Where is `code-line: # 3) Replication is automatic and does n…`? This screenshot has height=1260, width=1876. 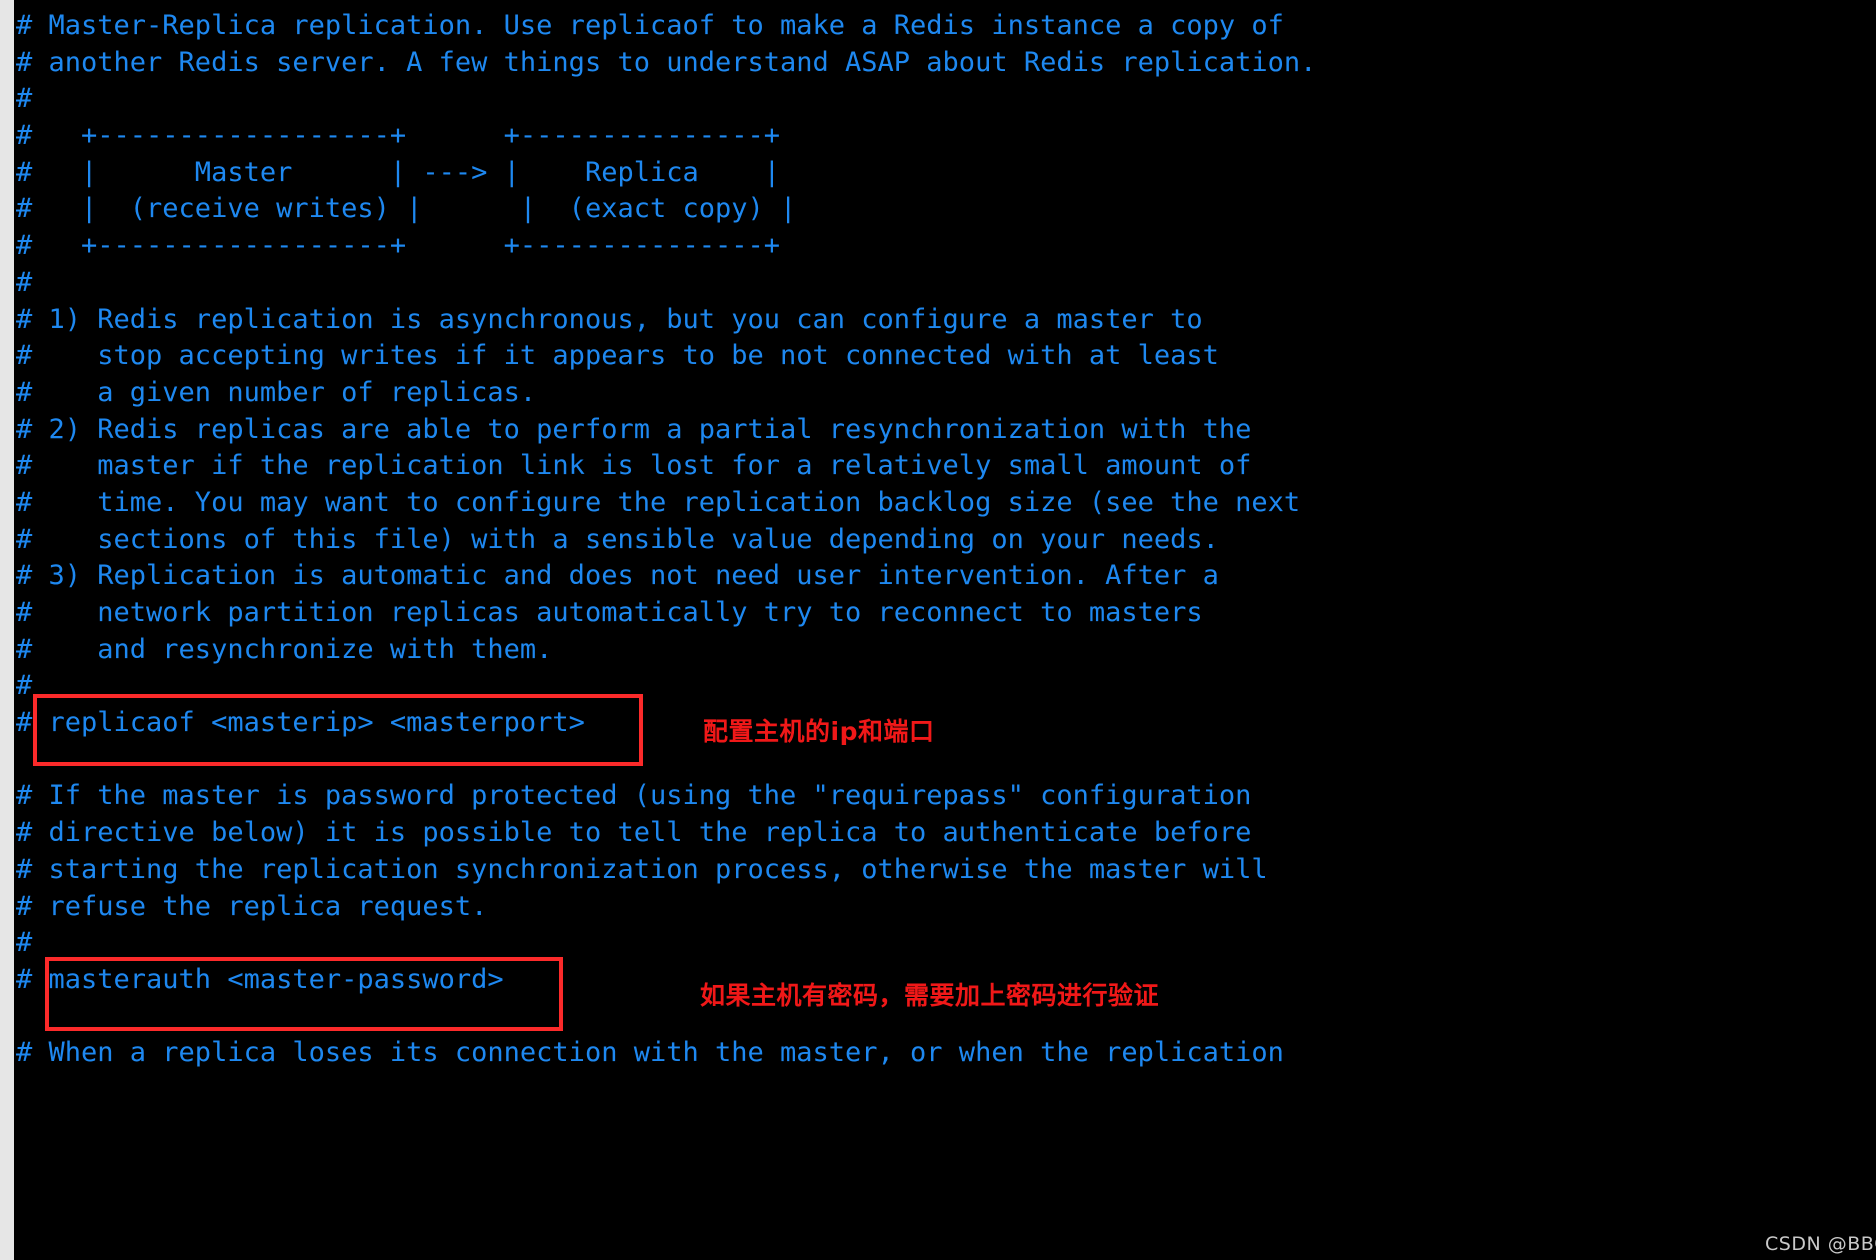
code-line: # 3) Replication is automatic and does n… is located at coordinates (617, 576).